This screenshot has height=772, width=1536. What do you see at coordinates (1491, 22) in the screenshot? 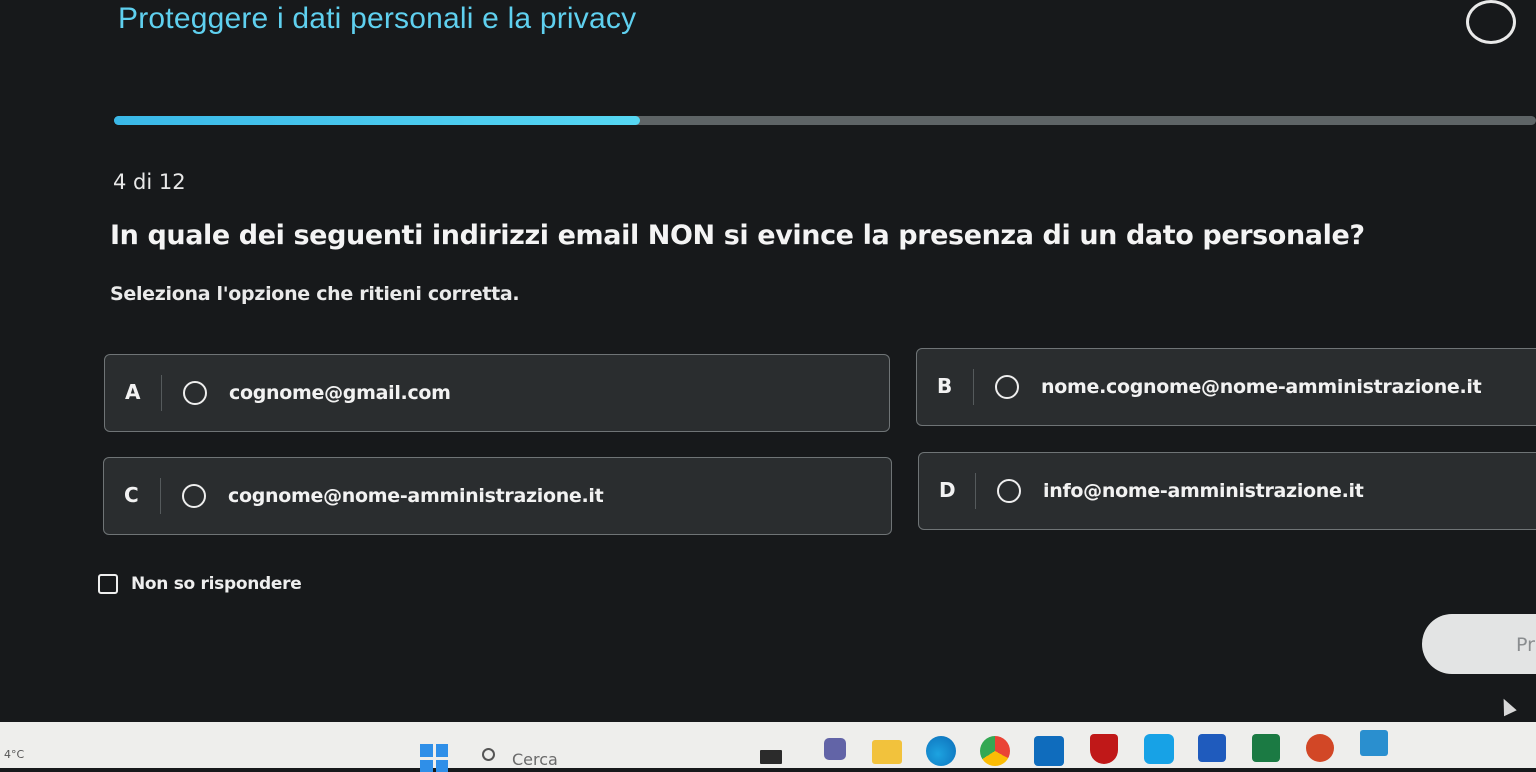
I see `loading-spinner-icon` at bounding box center [1491, 22].